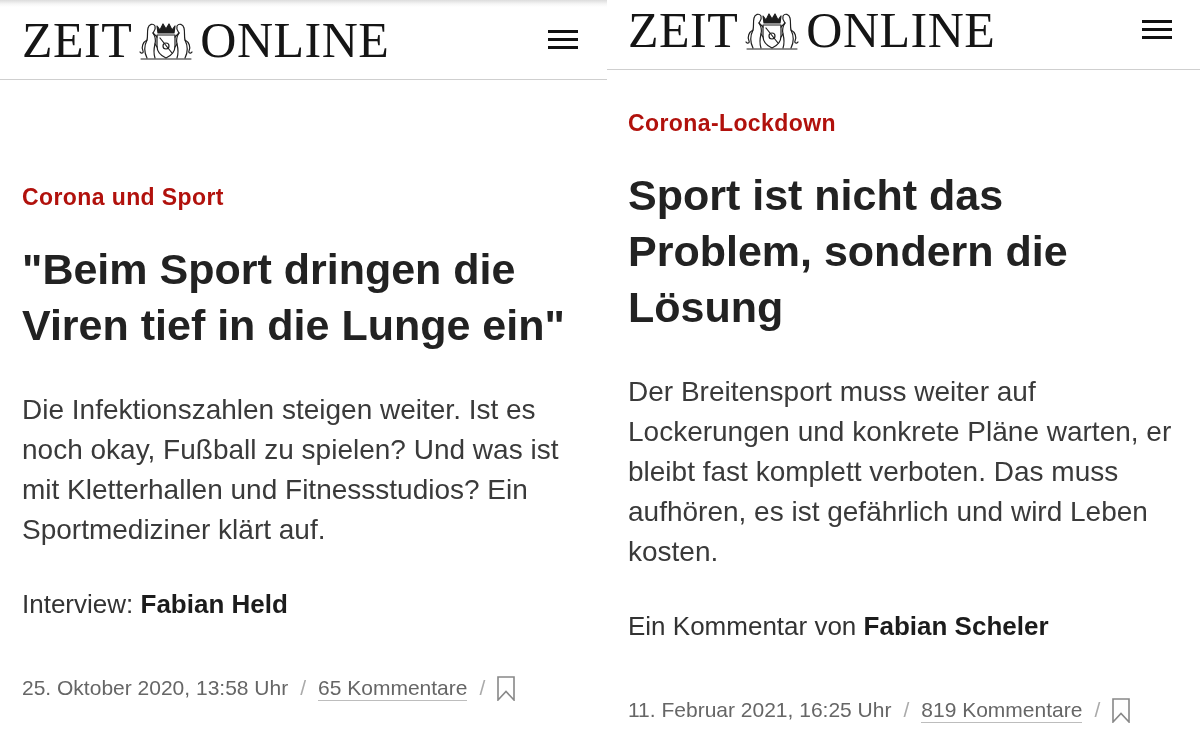 This screenshot has width=1200, height=730. I want to click on topic-label: Corona-Lockdown, so click(732, 123).